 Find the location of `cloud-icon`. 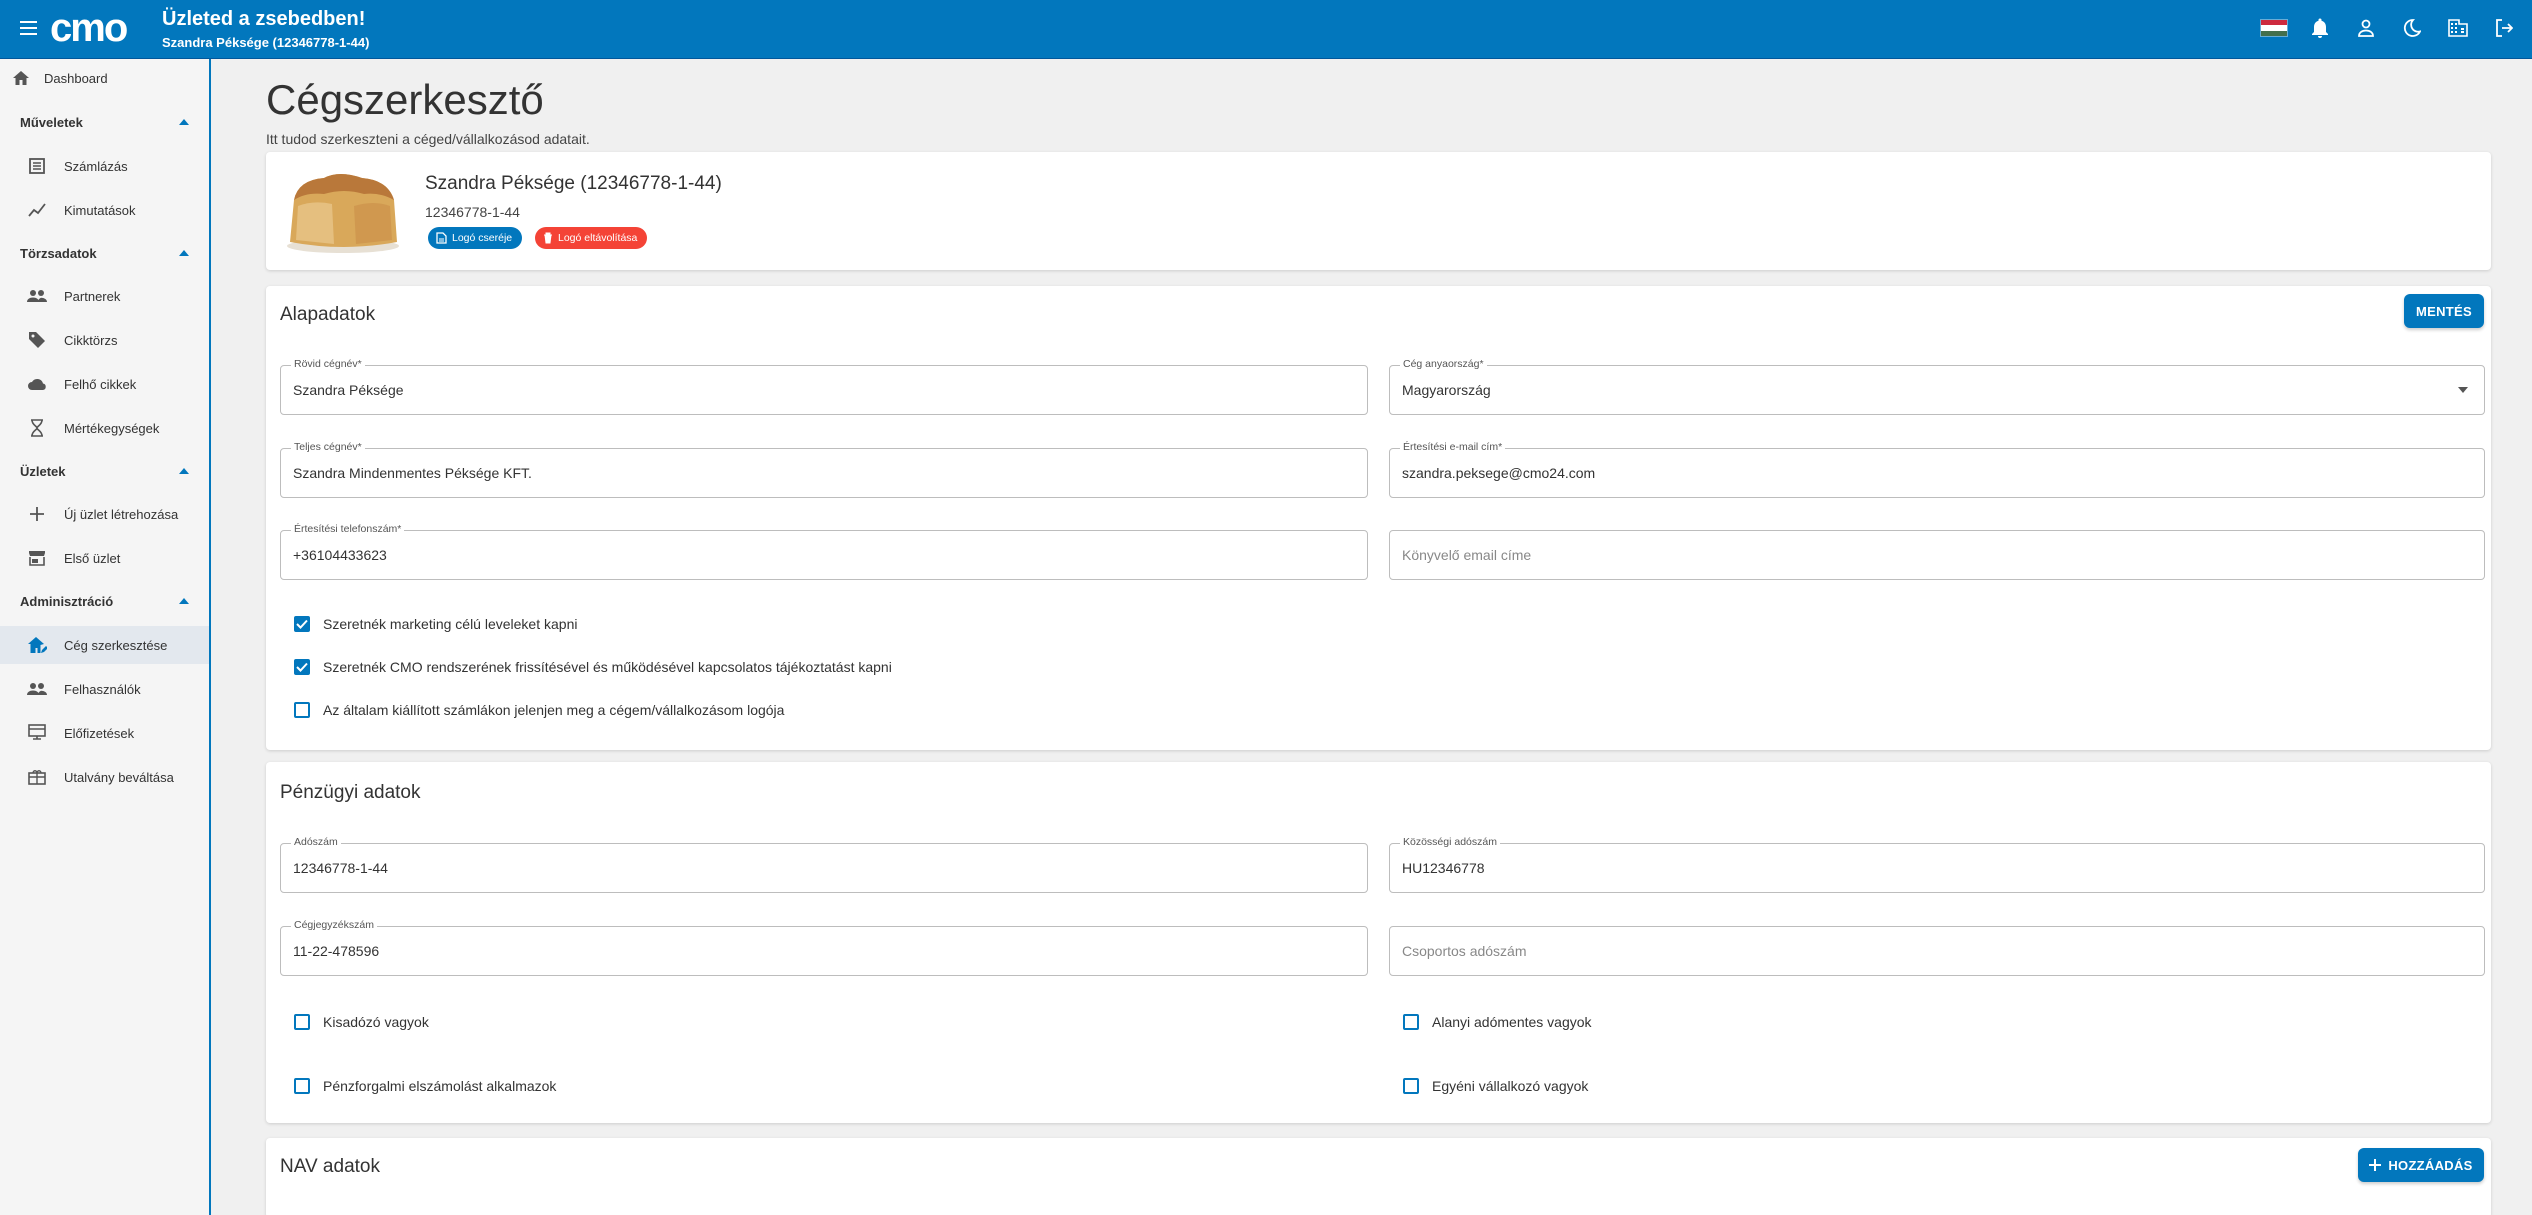

cloud-icon is located at coordinates (37, 384).